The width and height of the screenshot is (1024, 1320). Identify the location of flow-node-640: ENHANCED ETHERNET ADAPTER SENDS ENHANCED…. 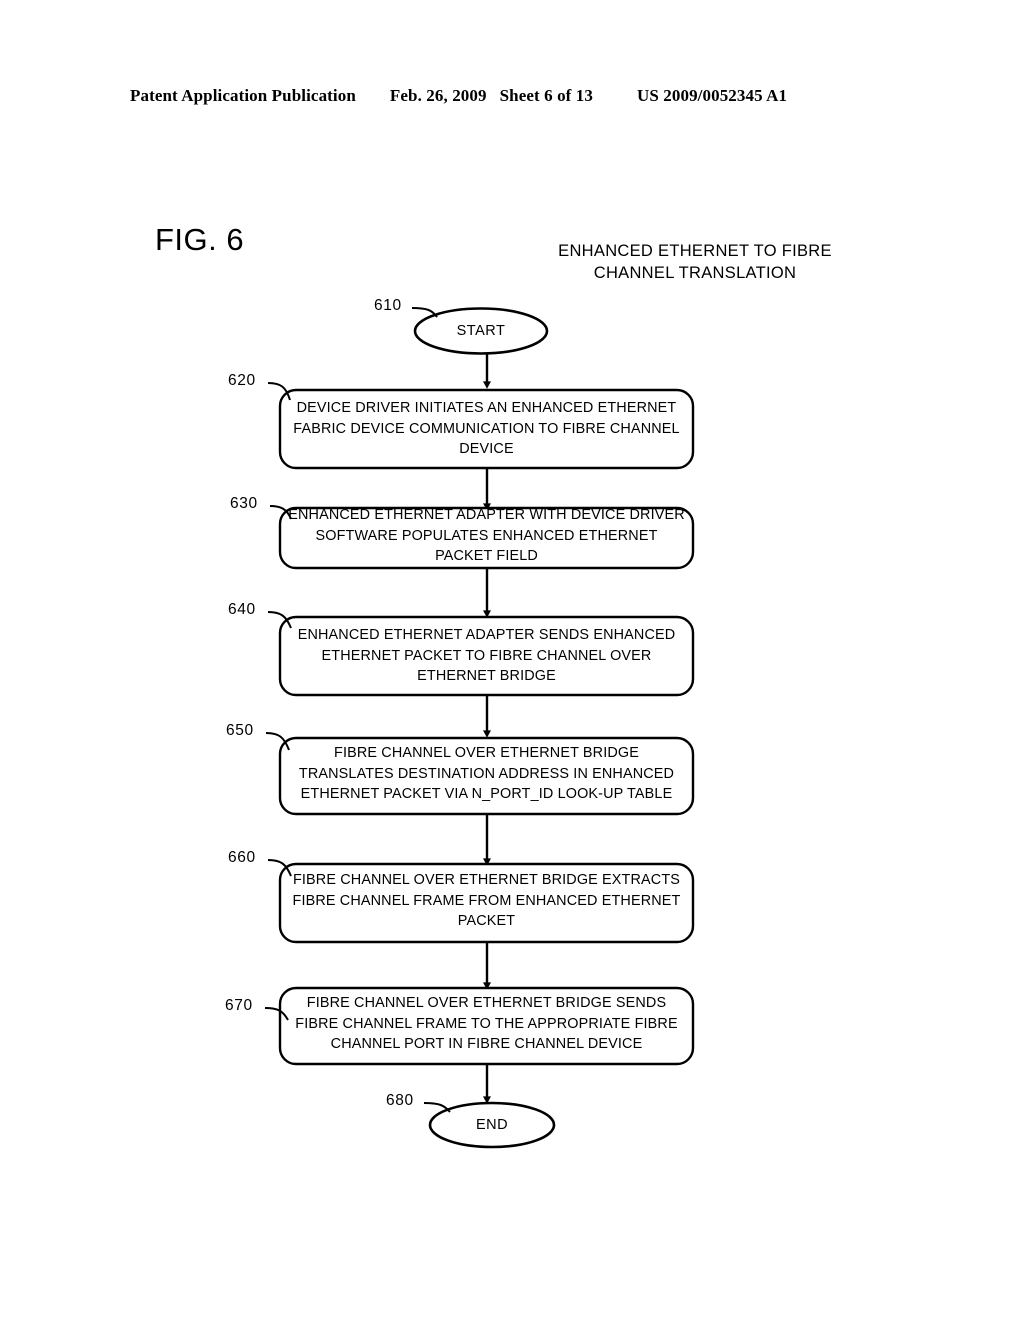
(486, 656).